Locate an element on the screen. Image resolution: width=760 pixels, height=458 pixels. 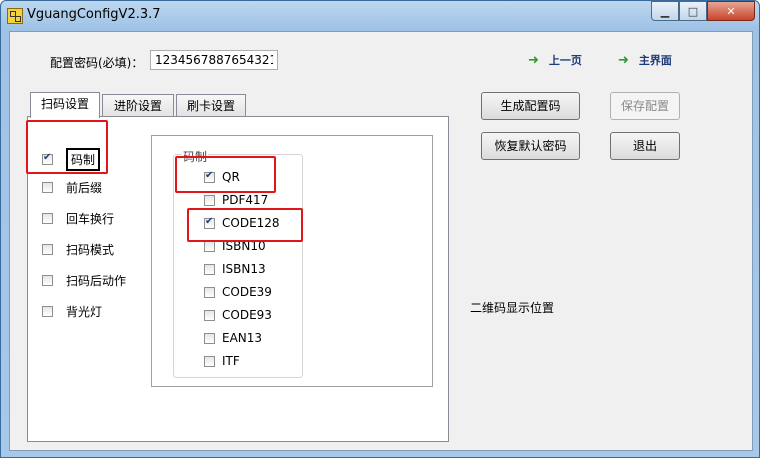
restore-default-password-button: 恢复默认密码 is located at coordinates (530, 146).